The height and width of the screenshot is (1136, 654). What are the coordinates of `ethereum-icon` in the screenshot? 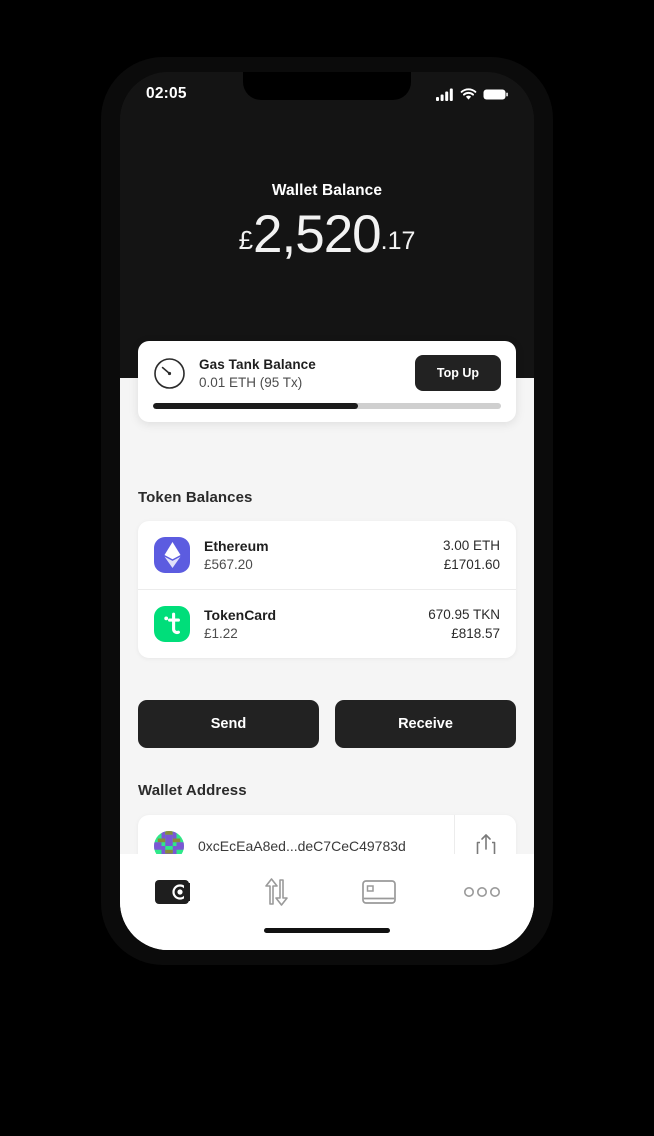 It's located at (172, 555).